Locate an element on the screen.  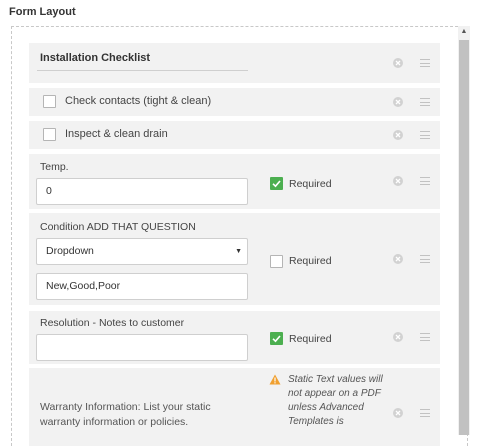
checkbox-check-contacts is located at coordinates (49, 101).